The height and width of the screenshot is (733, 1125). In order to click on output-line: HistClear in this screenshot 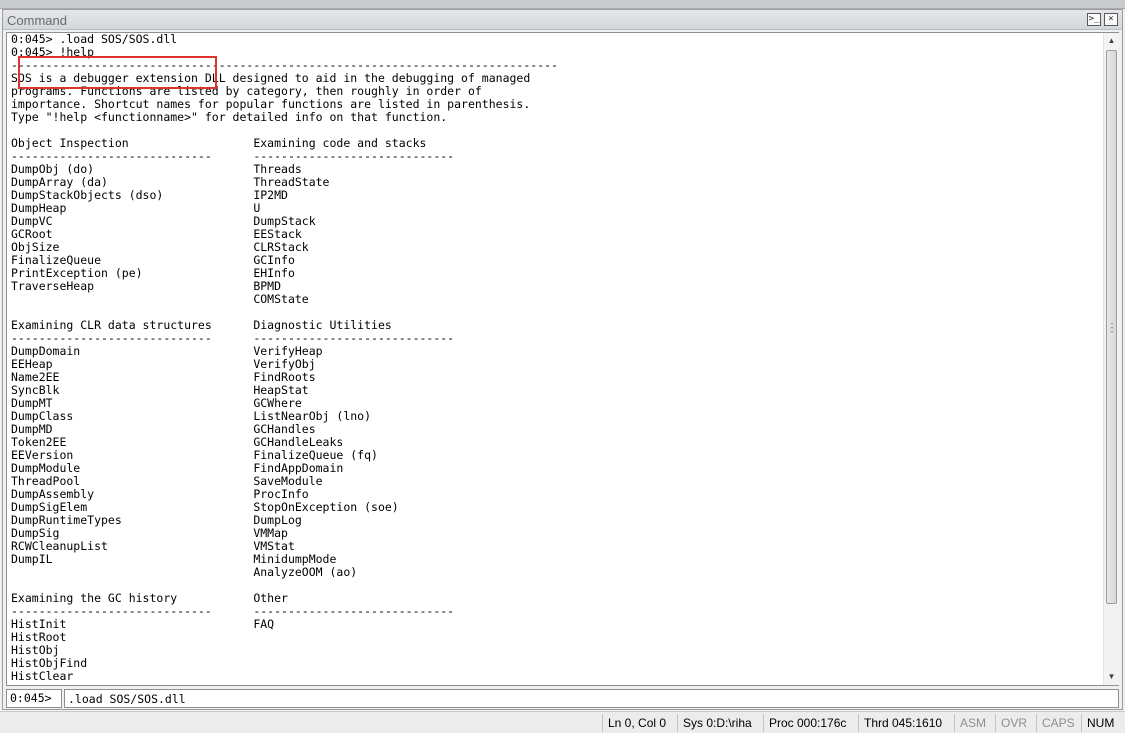, I will do `click(42, 676)`.